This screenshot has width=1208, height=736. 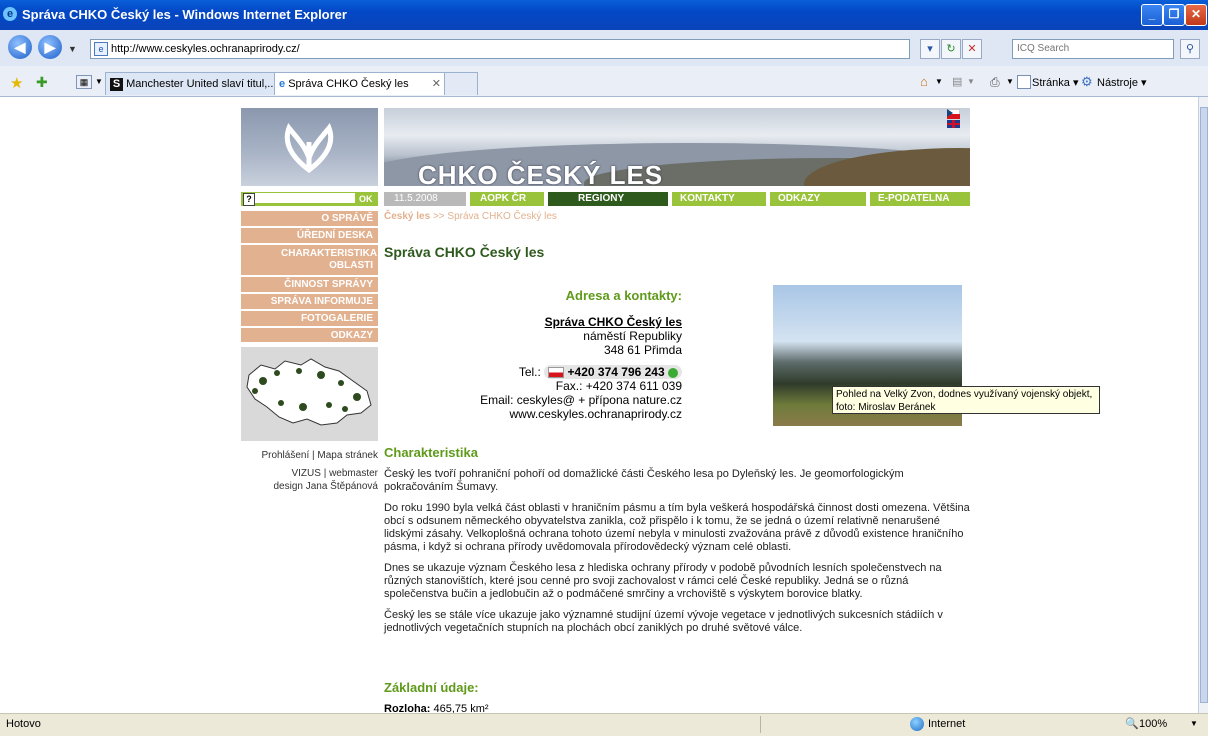 What do you see at coordinates (920, 199) in the screenshot?
I see `topmenu-epodatelna: E-PODATELNA` at bounding box center [920, 199].